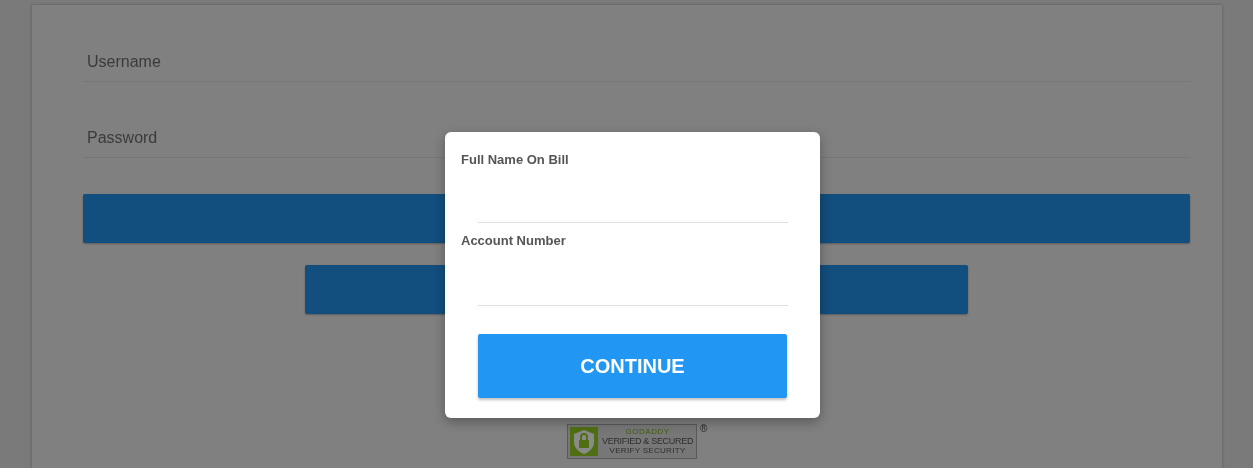  Describe the element at coordinates (648, 441) in the screenshot. I see `seal-title: VERIFIED & SECURED` at that location.